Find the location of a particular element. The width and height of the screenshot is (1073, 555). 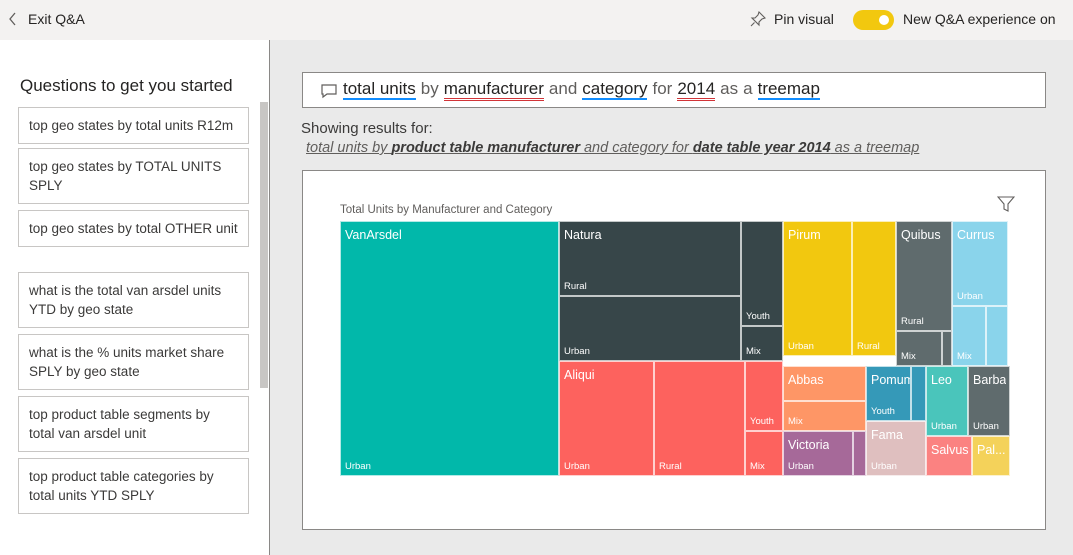

suggested-question: top geo states by TOTAL UNITS SPLY is located at coordinates (133, 176).